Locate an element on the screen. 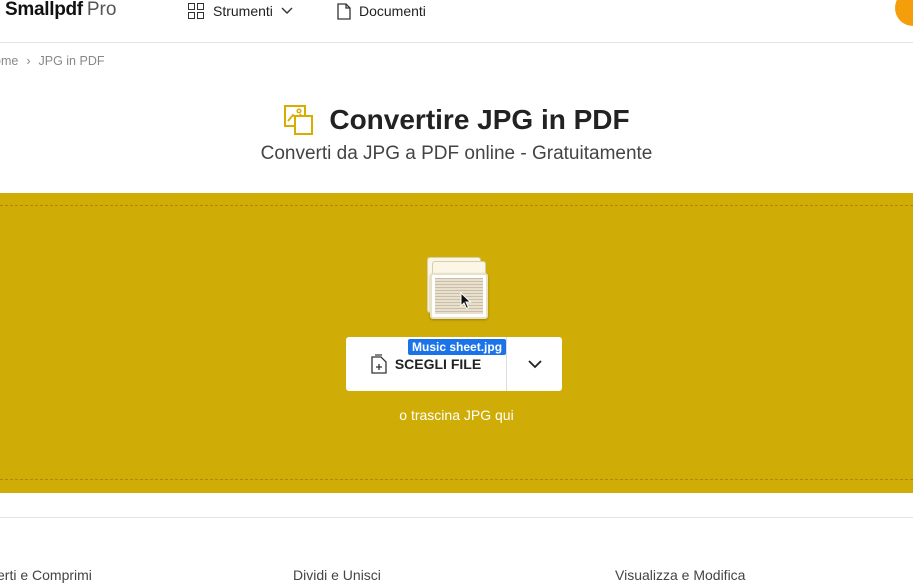  drop-hint: o trascina JPG qui is located at coordinates (456, 415).